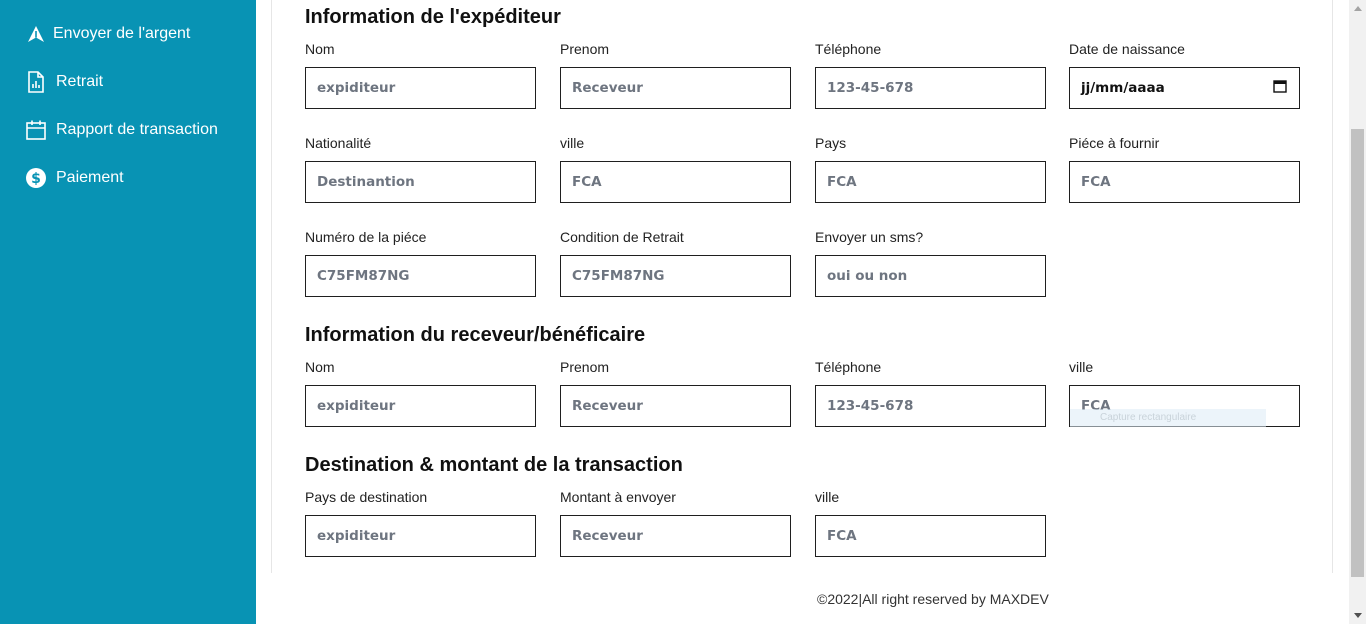 The height and width of the screenshot is (624, 1366). What do you see at coordinates (675, 536) in the screenshot?
I see `destination-montant-input` at bounding box center [675, 536].